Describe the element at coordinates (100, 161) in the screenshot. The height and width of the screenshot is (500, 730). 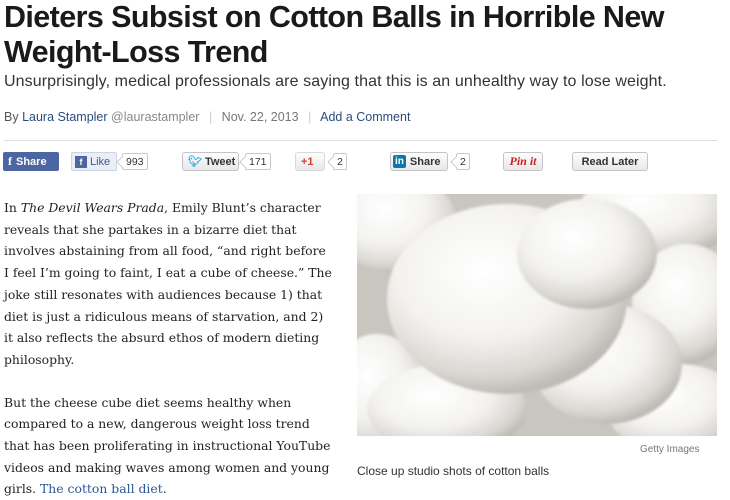
I see `facebook-like-label: Like` at that location.